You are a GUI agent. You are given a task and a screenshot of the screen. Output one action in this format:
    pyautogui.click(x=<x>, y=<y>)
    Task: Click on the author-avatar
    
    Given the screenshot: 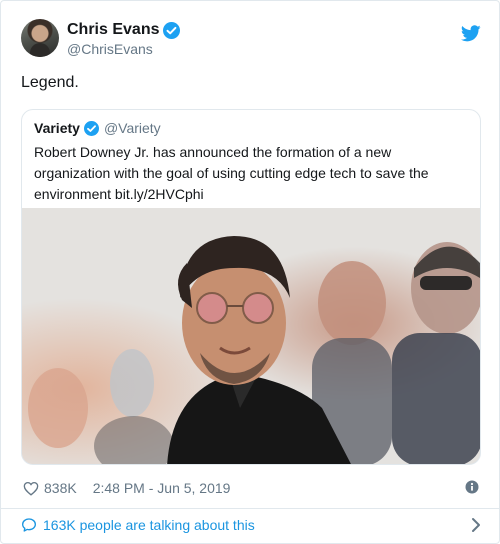 What is the action you would take?
    pyautogui.click(x=40, y=38)
    